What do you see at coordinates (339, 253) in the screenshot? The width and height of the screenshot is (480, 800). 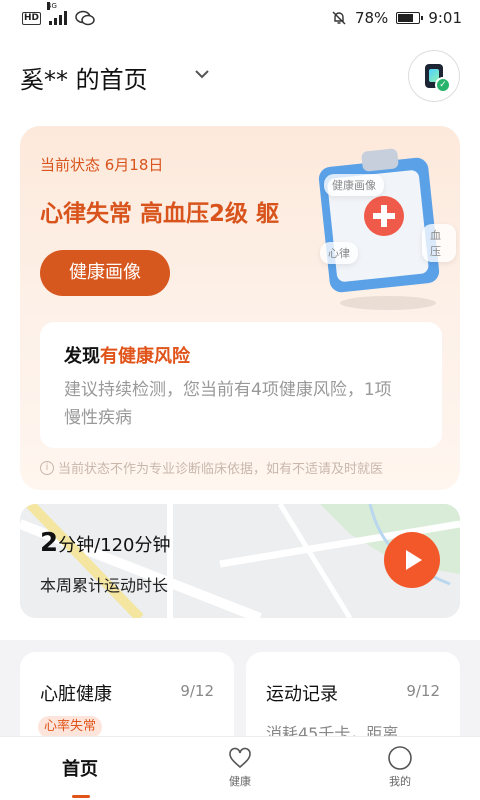 I see `tag-heart-rhythm: 心律` at bounding box center [339, 253].